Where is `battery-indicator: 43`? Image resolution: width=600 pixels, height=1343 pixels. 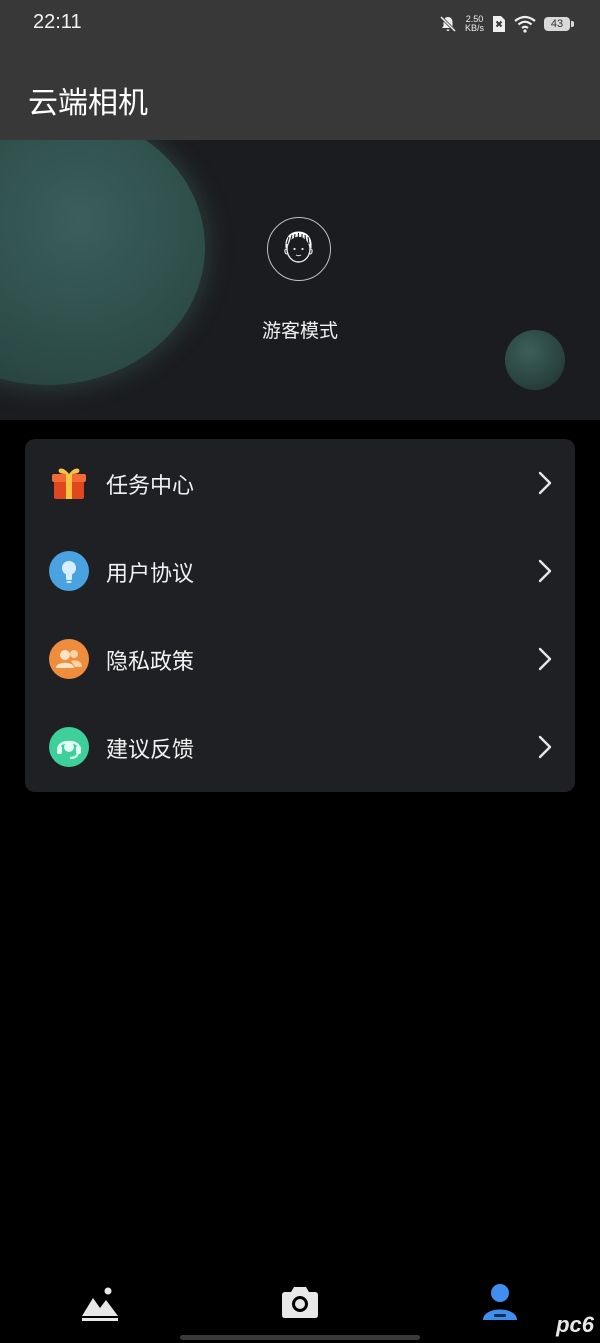
battery-indicator: 43 is located at coordinates (559, 24).